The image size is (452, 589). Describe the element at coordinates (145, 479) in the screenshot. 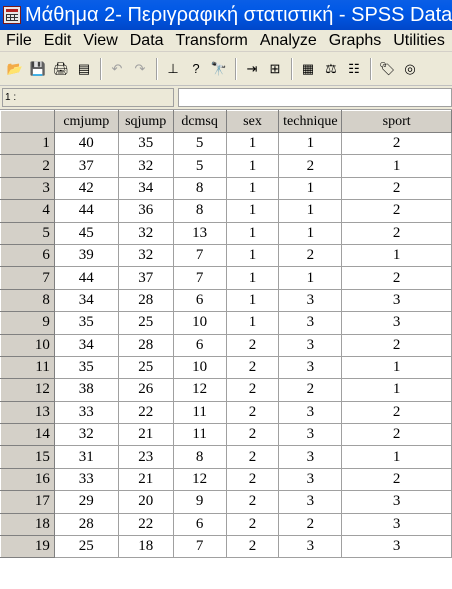

I see `cell-sqjump: 21` at that location.